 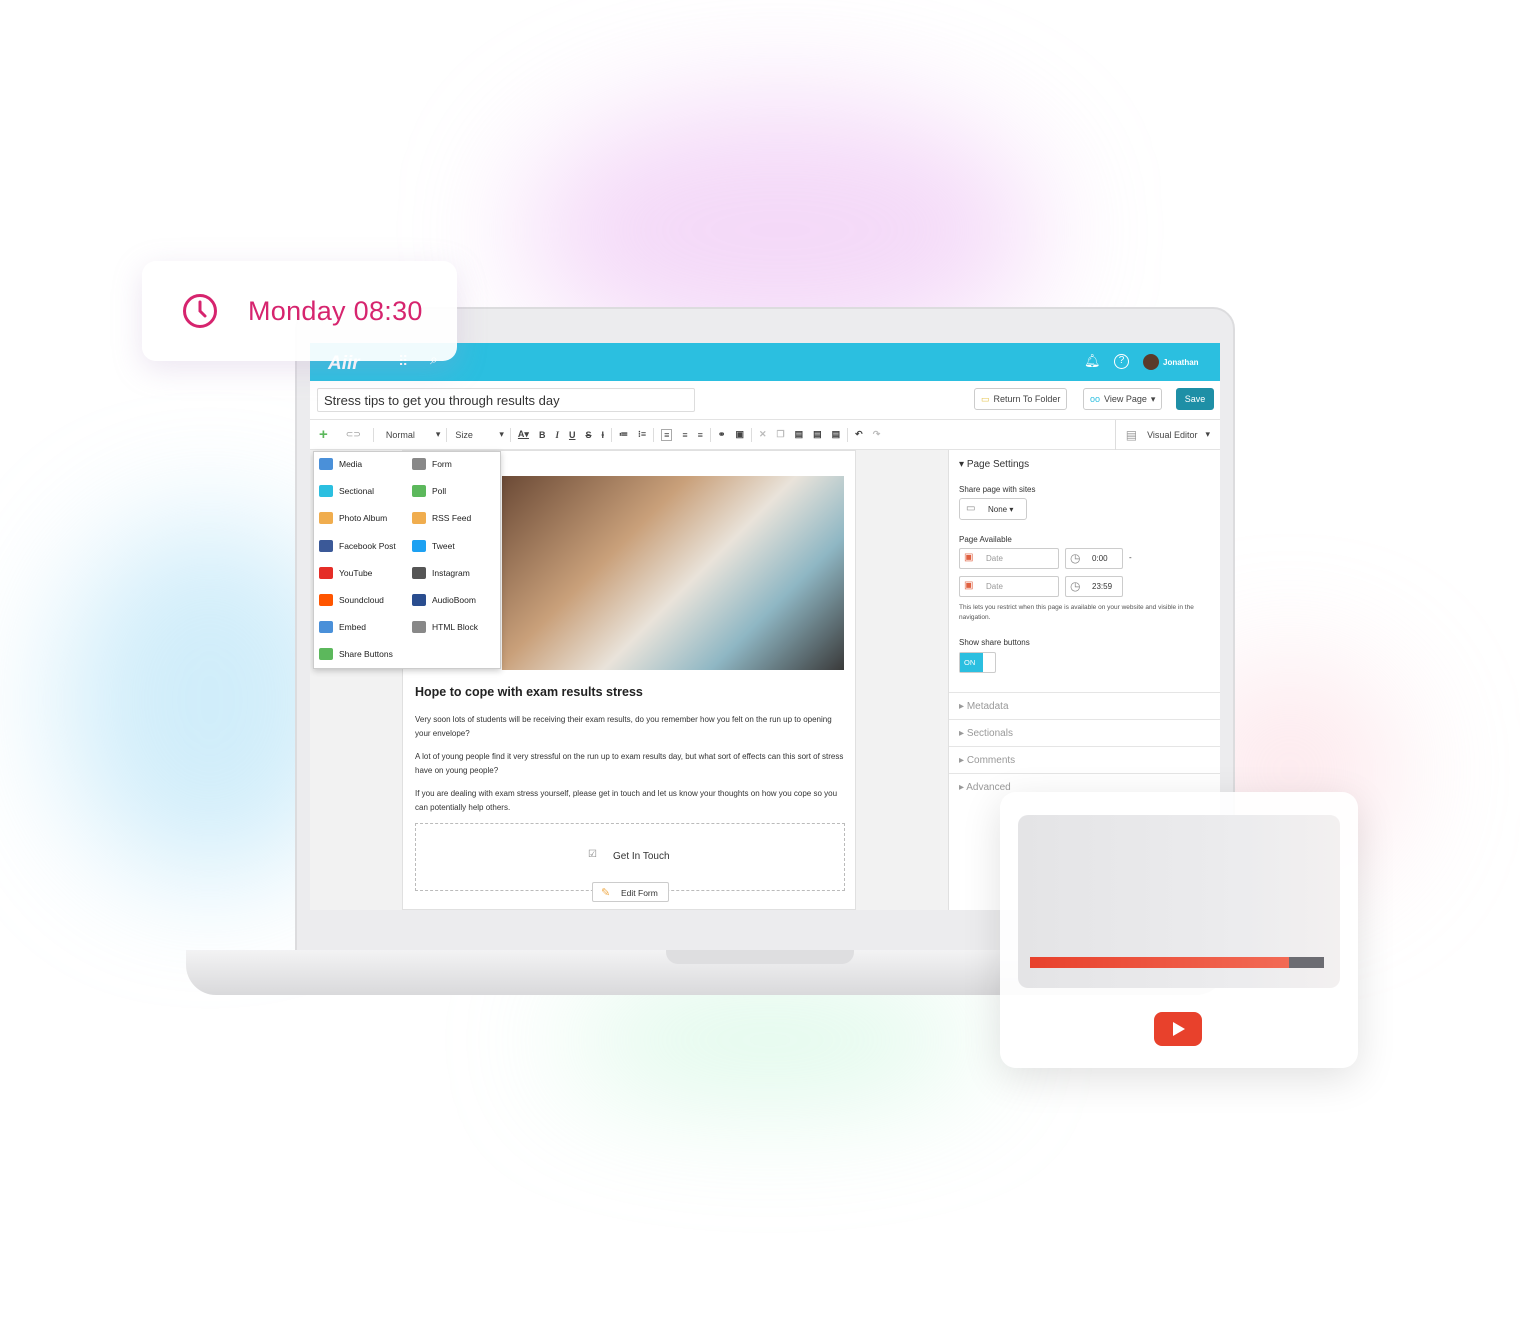 What do you see at coordinates (799, 434) in the screenshot?
I see `paste-icon: ▤` at bounding box center [799, 434].